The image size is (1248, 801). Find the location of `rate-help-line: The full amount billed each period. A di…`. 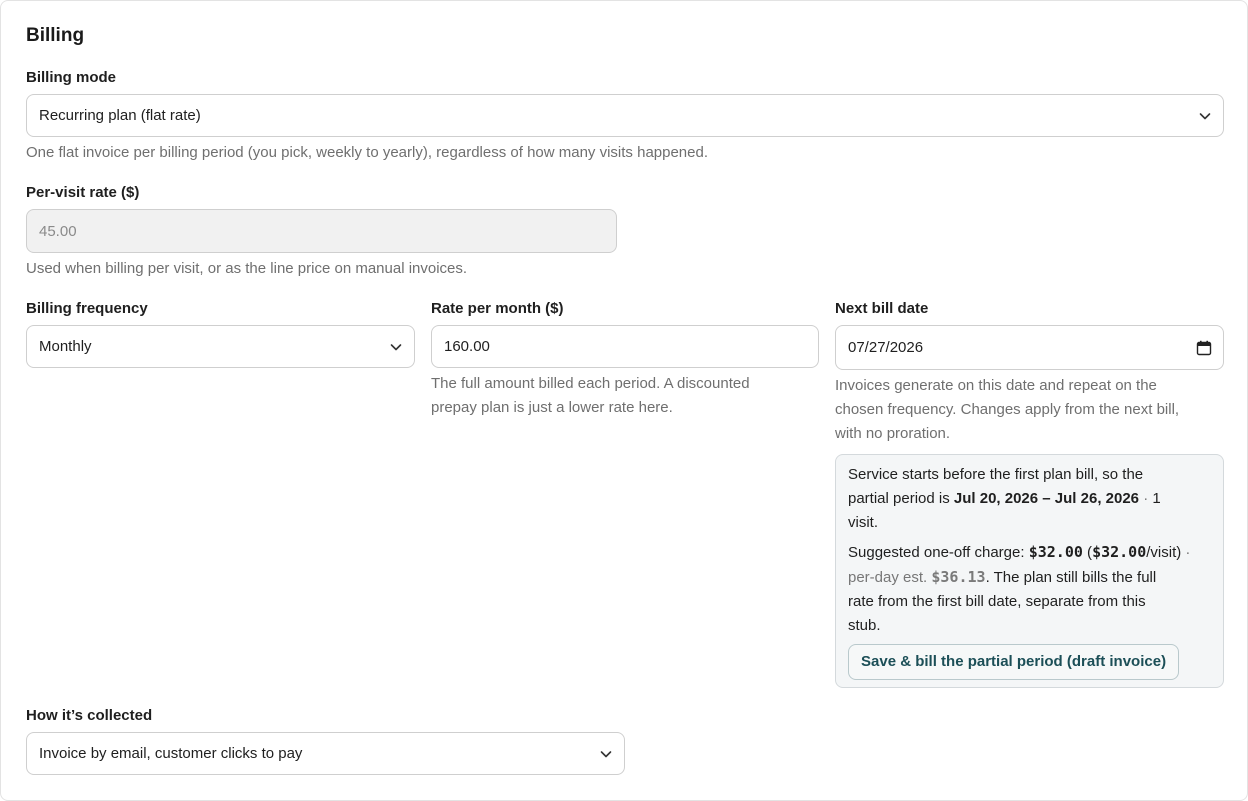

rate-help-line: The full amount billed each period. A di… is located at coordinates (590, 383).